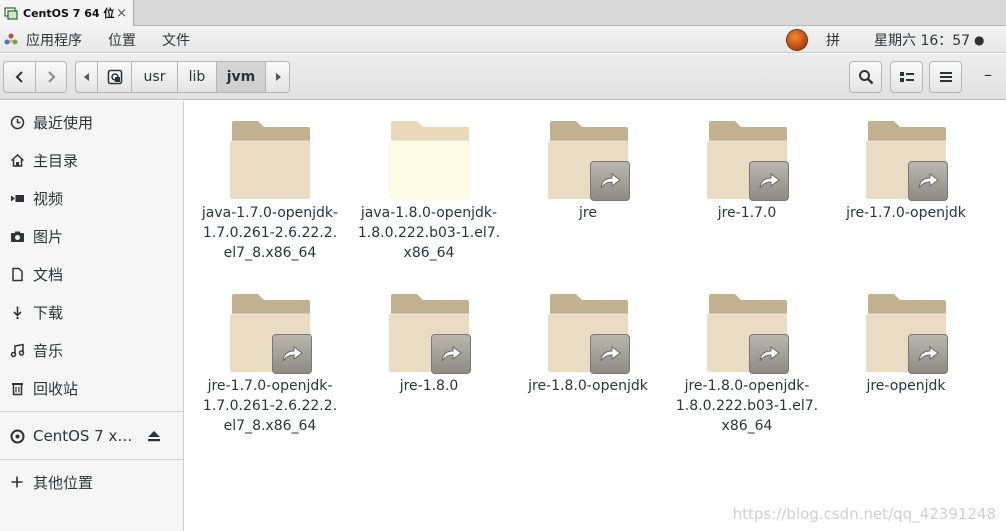 The height and width of the screenshot is (531, 1006). I want to click on disc-icon, so click(17, 436).